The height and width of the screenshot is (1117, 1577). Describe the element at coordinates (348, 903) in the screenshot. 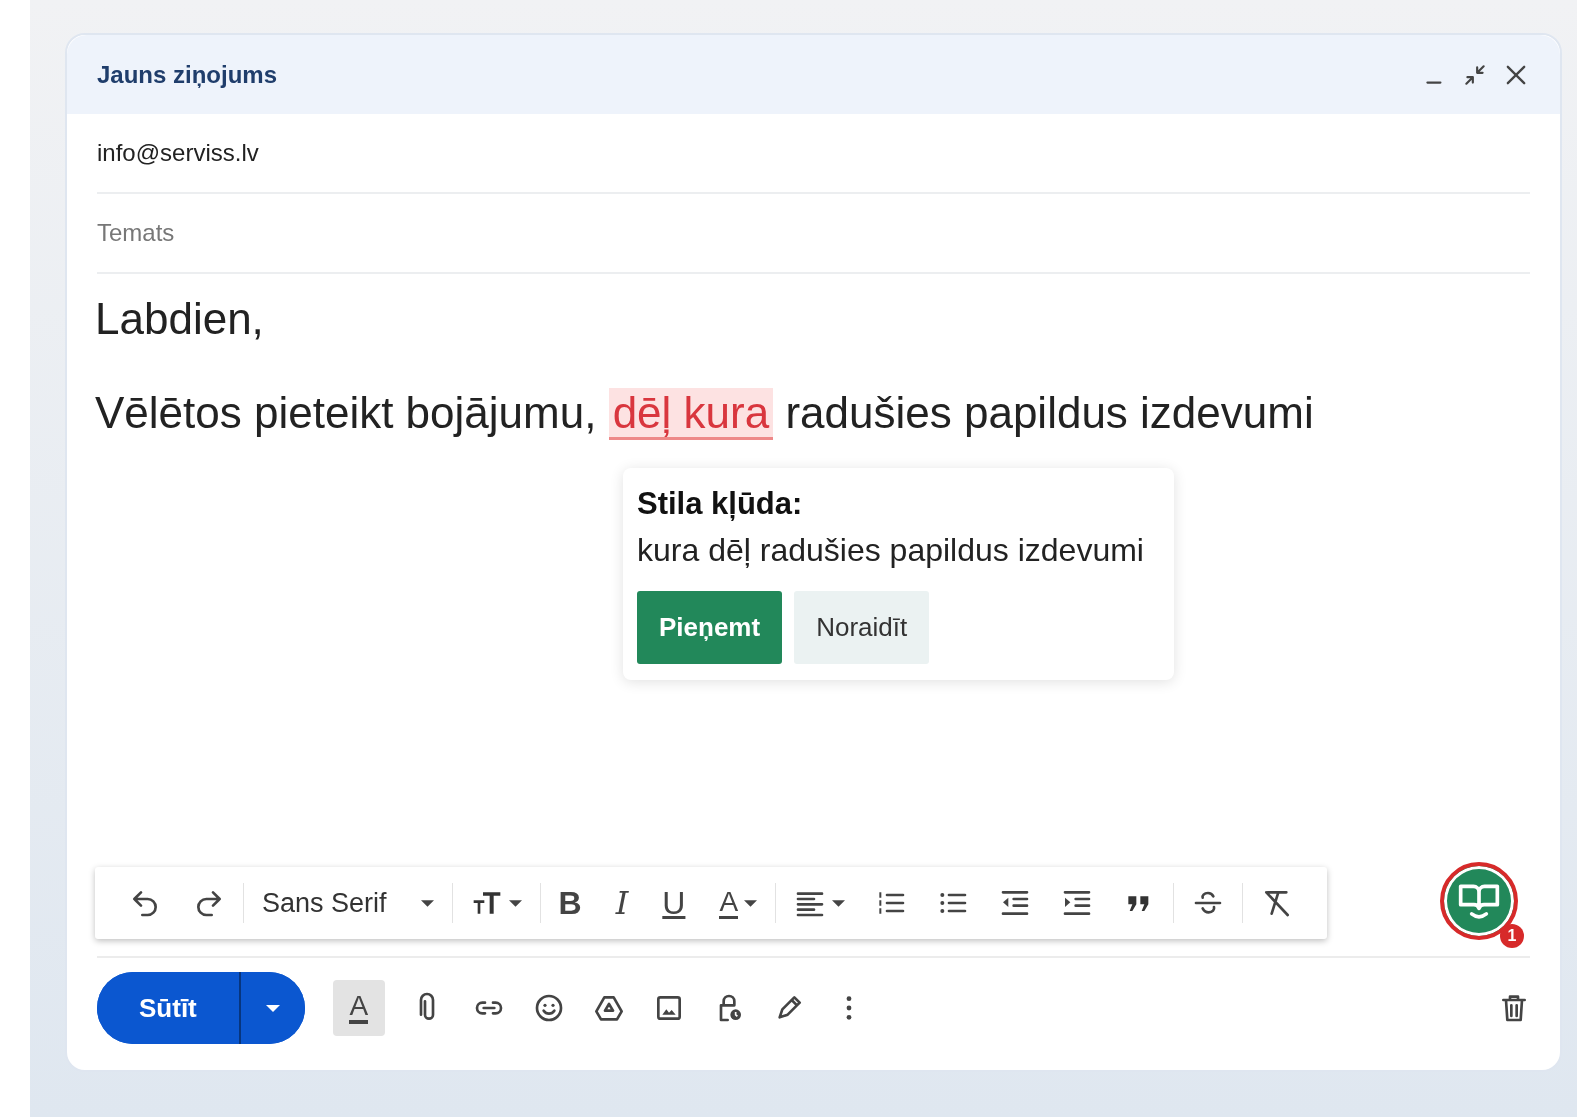

I see `font-dropdown: Sans Serif` at that location.